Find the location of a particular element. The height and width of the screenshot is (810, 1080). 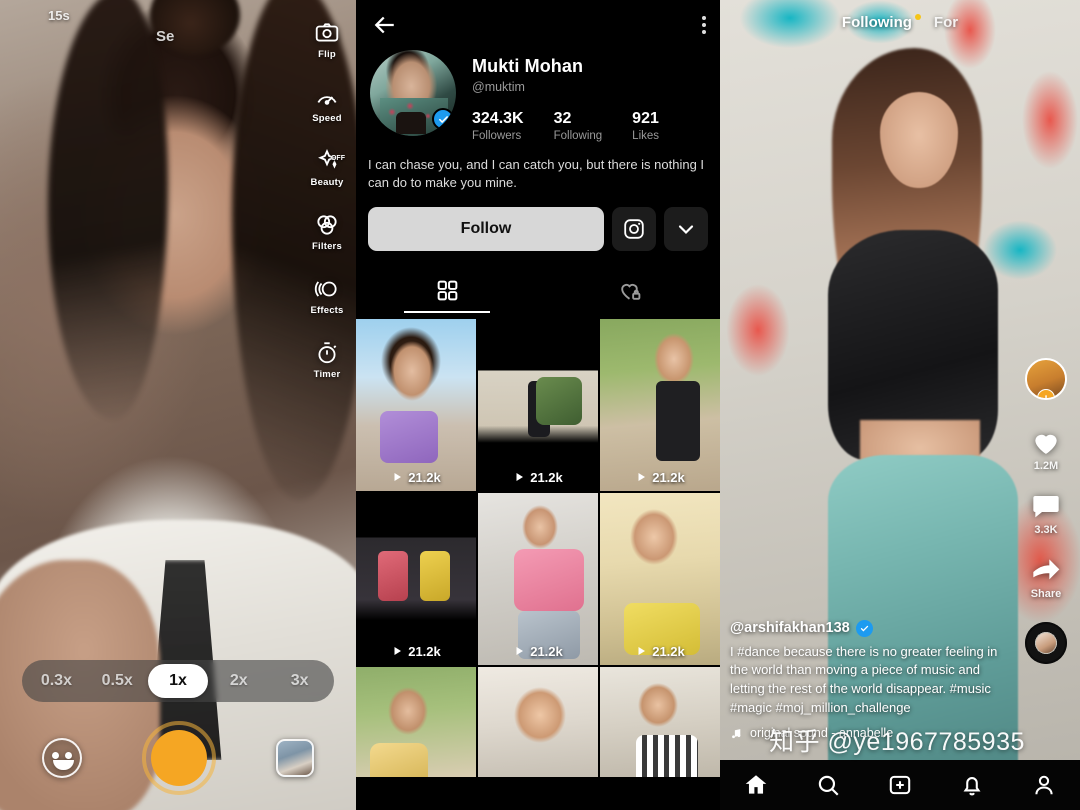

verified-badge is located at coordinates (443, 119).